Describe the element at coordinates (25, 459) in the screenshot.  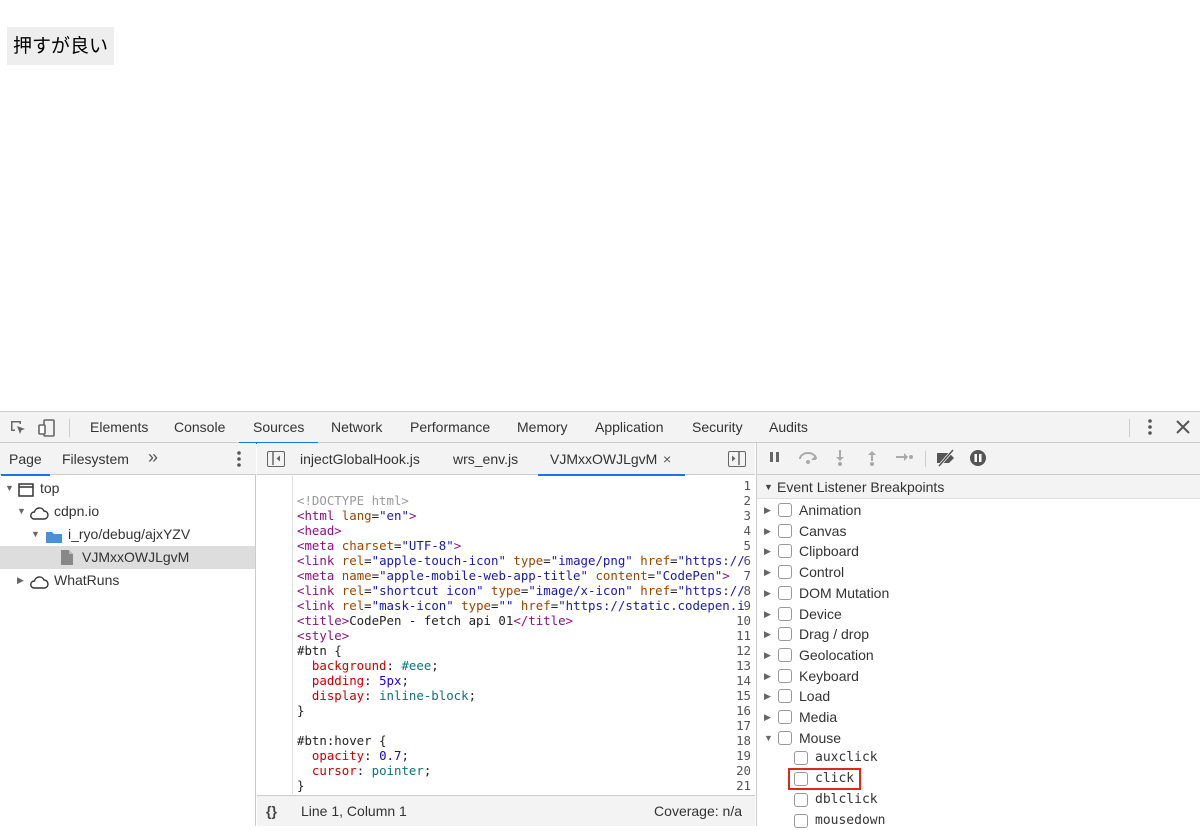
I see `tab-page: Page` at that location.